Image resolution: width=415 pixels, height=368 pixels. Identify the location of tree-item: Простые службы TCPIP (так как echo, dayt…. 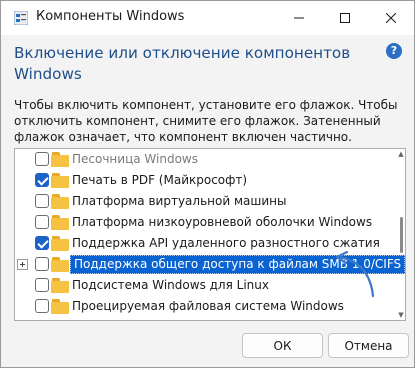
(205, 319).